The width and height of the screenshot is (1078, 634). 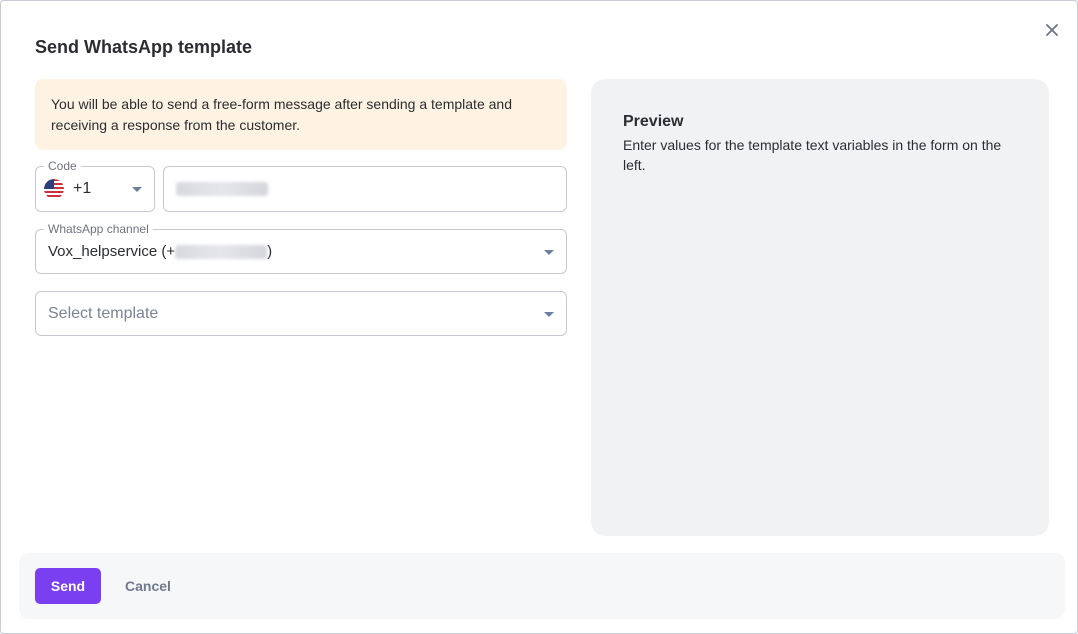 What do you see at coordinates (95, 185) in the screenshot?
I see `country-code-select: Code +1` at bounding box center [95, 185].